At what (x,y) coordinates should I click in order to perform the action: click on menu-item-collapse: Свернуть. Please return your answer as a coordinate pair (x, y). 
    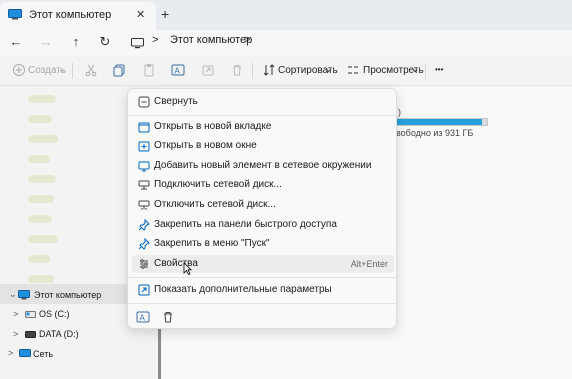
    Looking at the image, I should click on (263, 102).